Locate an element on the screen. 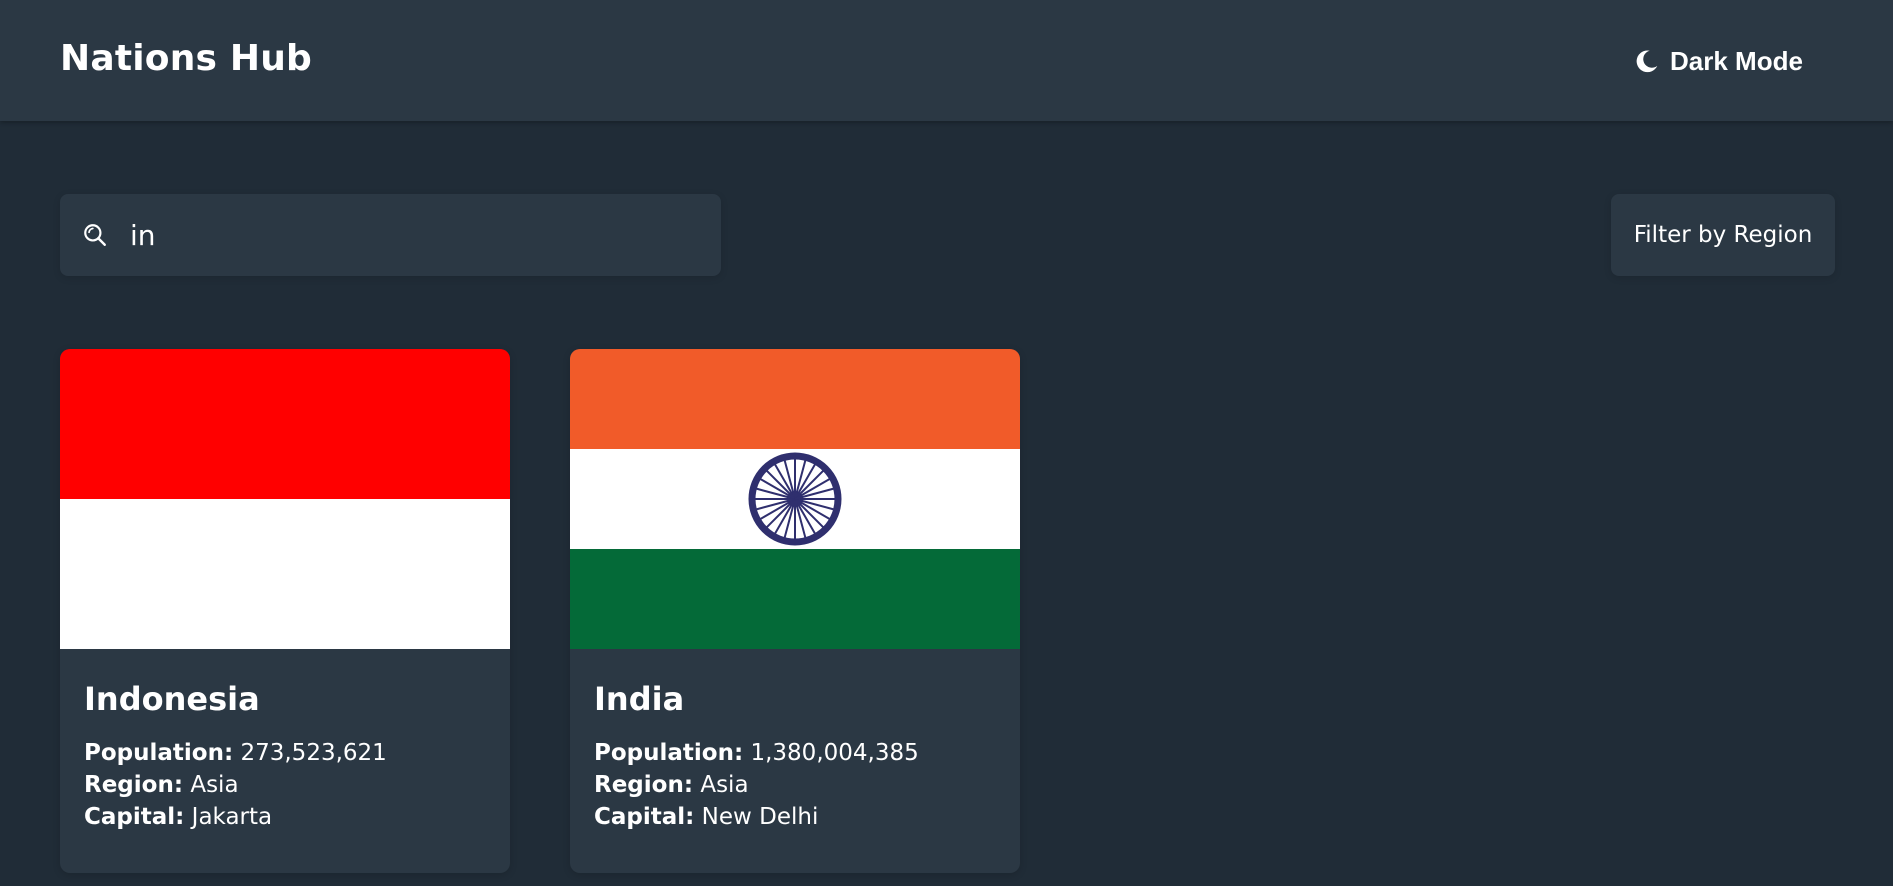 The height and width of the screenshot is (886, 1893). site-header: Nations Hub Dark Mode is located at coordinates (946, 60).